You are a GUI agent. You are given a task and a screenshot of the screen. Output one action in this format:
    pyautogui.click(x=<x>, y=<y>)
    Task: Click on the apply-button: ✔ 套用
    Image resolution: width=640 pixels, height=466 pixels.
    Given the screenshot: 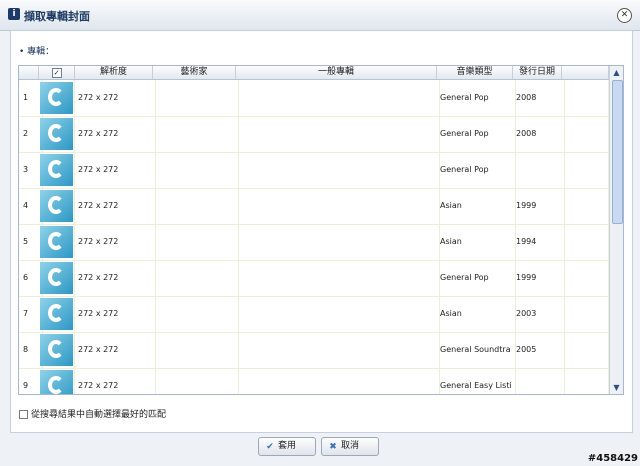 What is the action you would take?
    pyautogui.click(x=287, y=446)
    